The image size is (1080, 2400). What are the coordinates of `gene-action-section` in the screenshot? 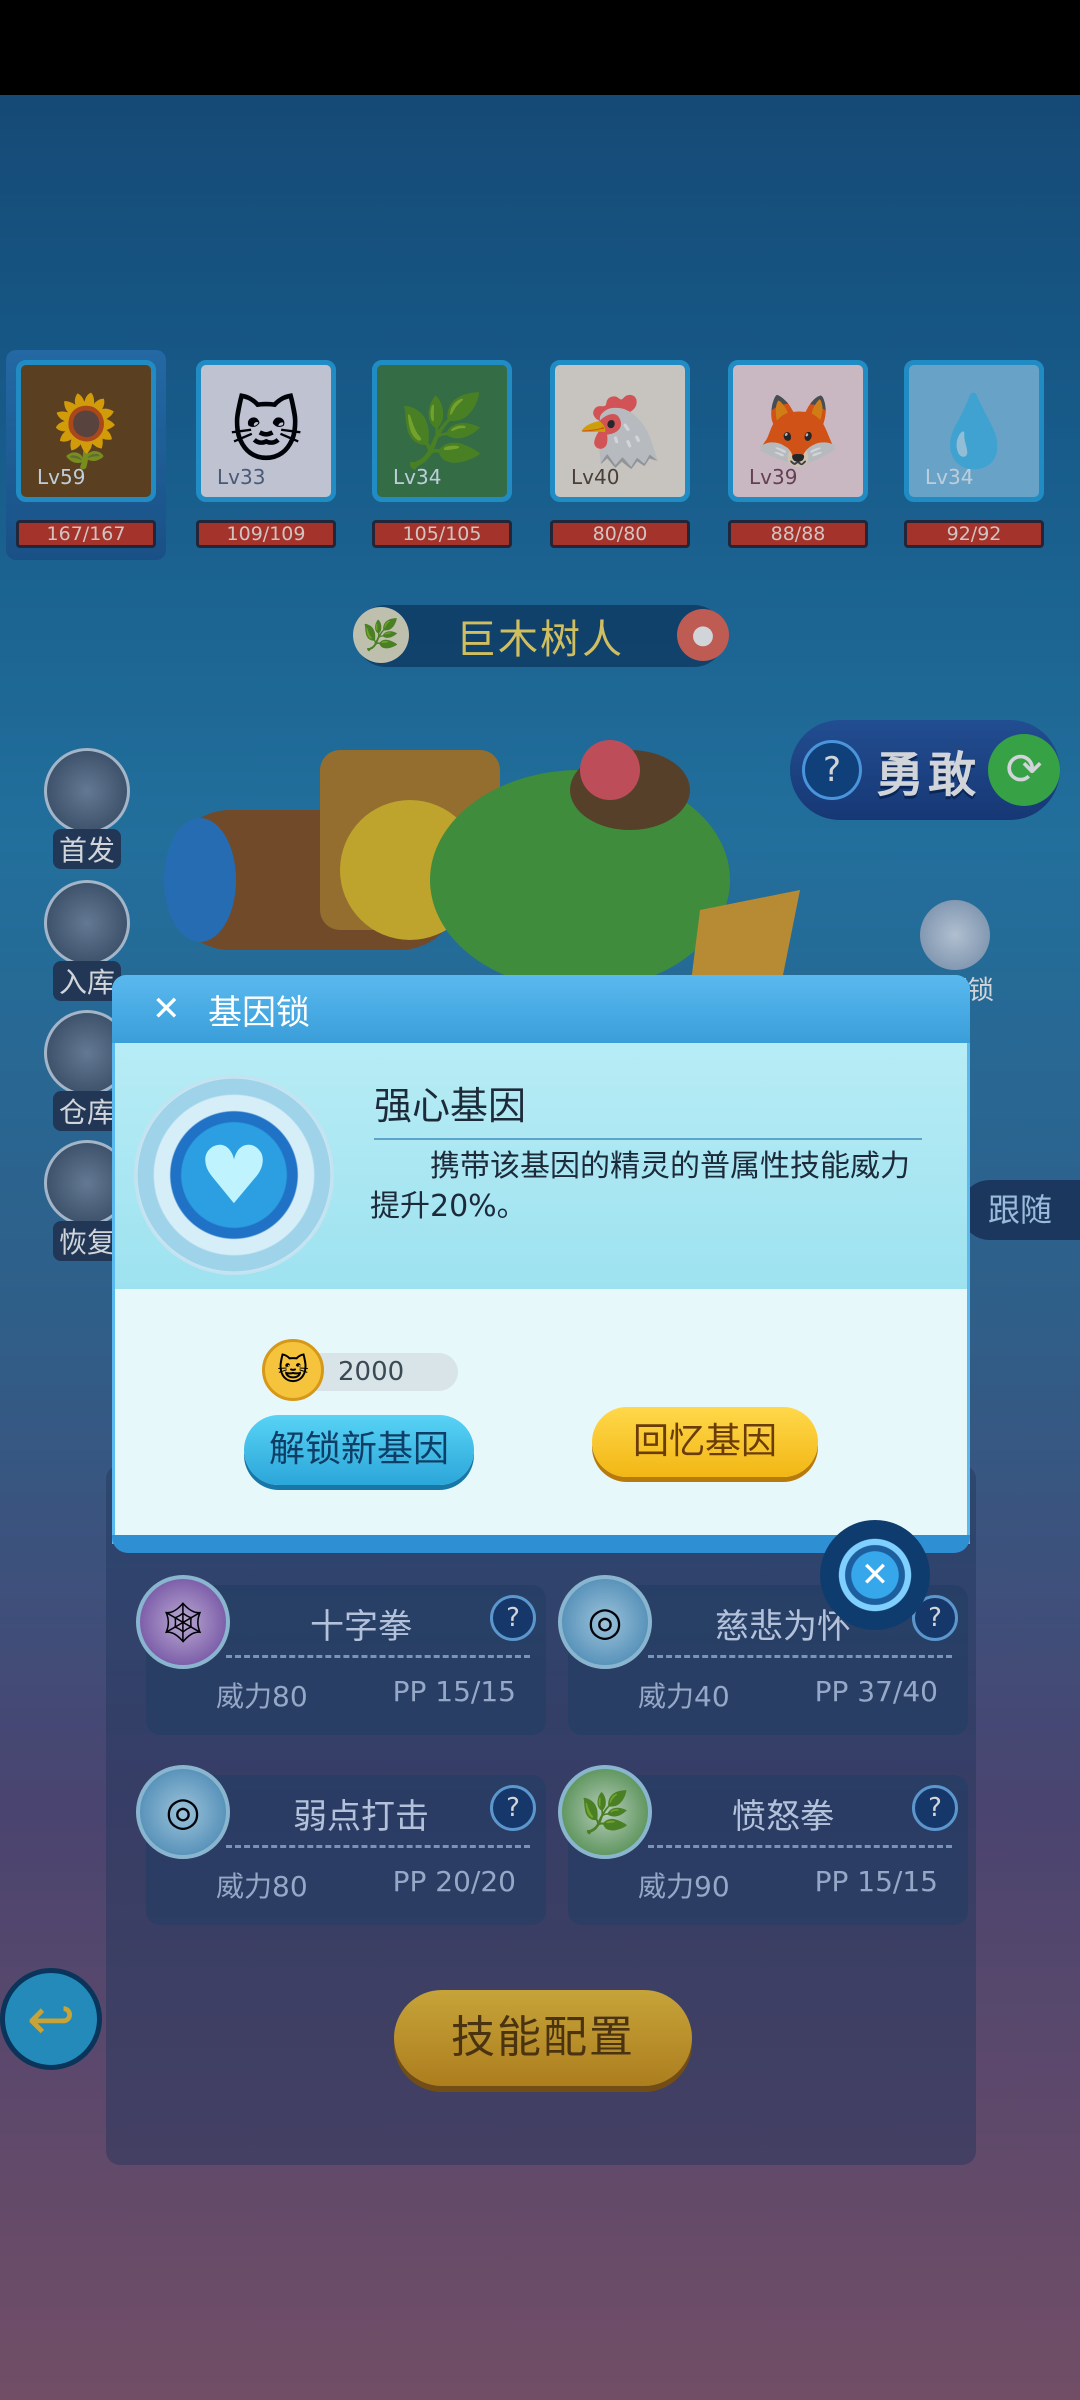 It's located at (541, 1416).